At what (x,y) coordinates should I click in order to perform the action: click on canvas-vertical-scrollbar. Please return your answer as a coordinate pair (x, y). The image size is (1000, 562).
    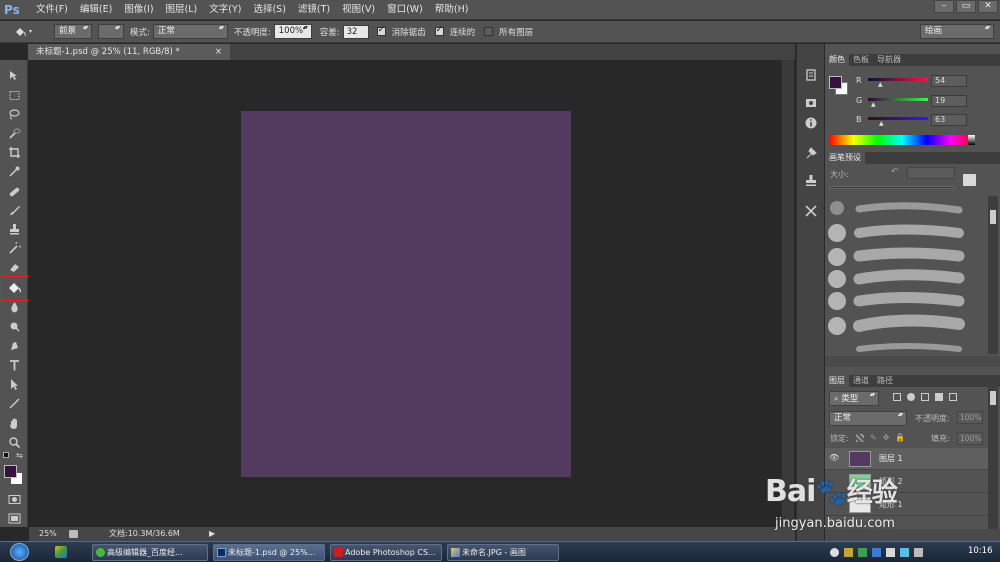
    Looking at the image, I should click on (787, 293).